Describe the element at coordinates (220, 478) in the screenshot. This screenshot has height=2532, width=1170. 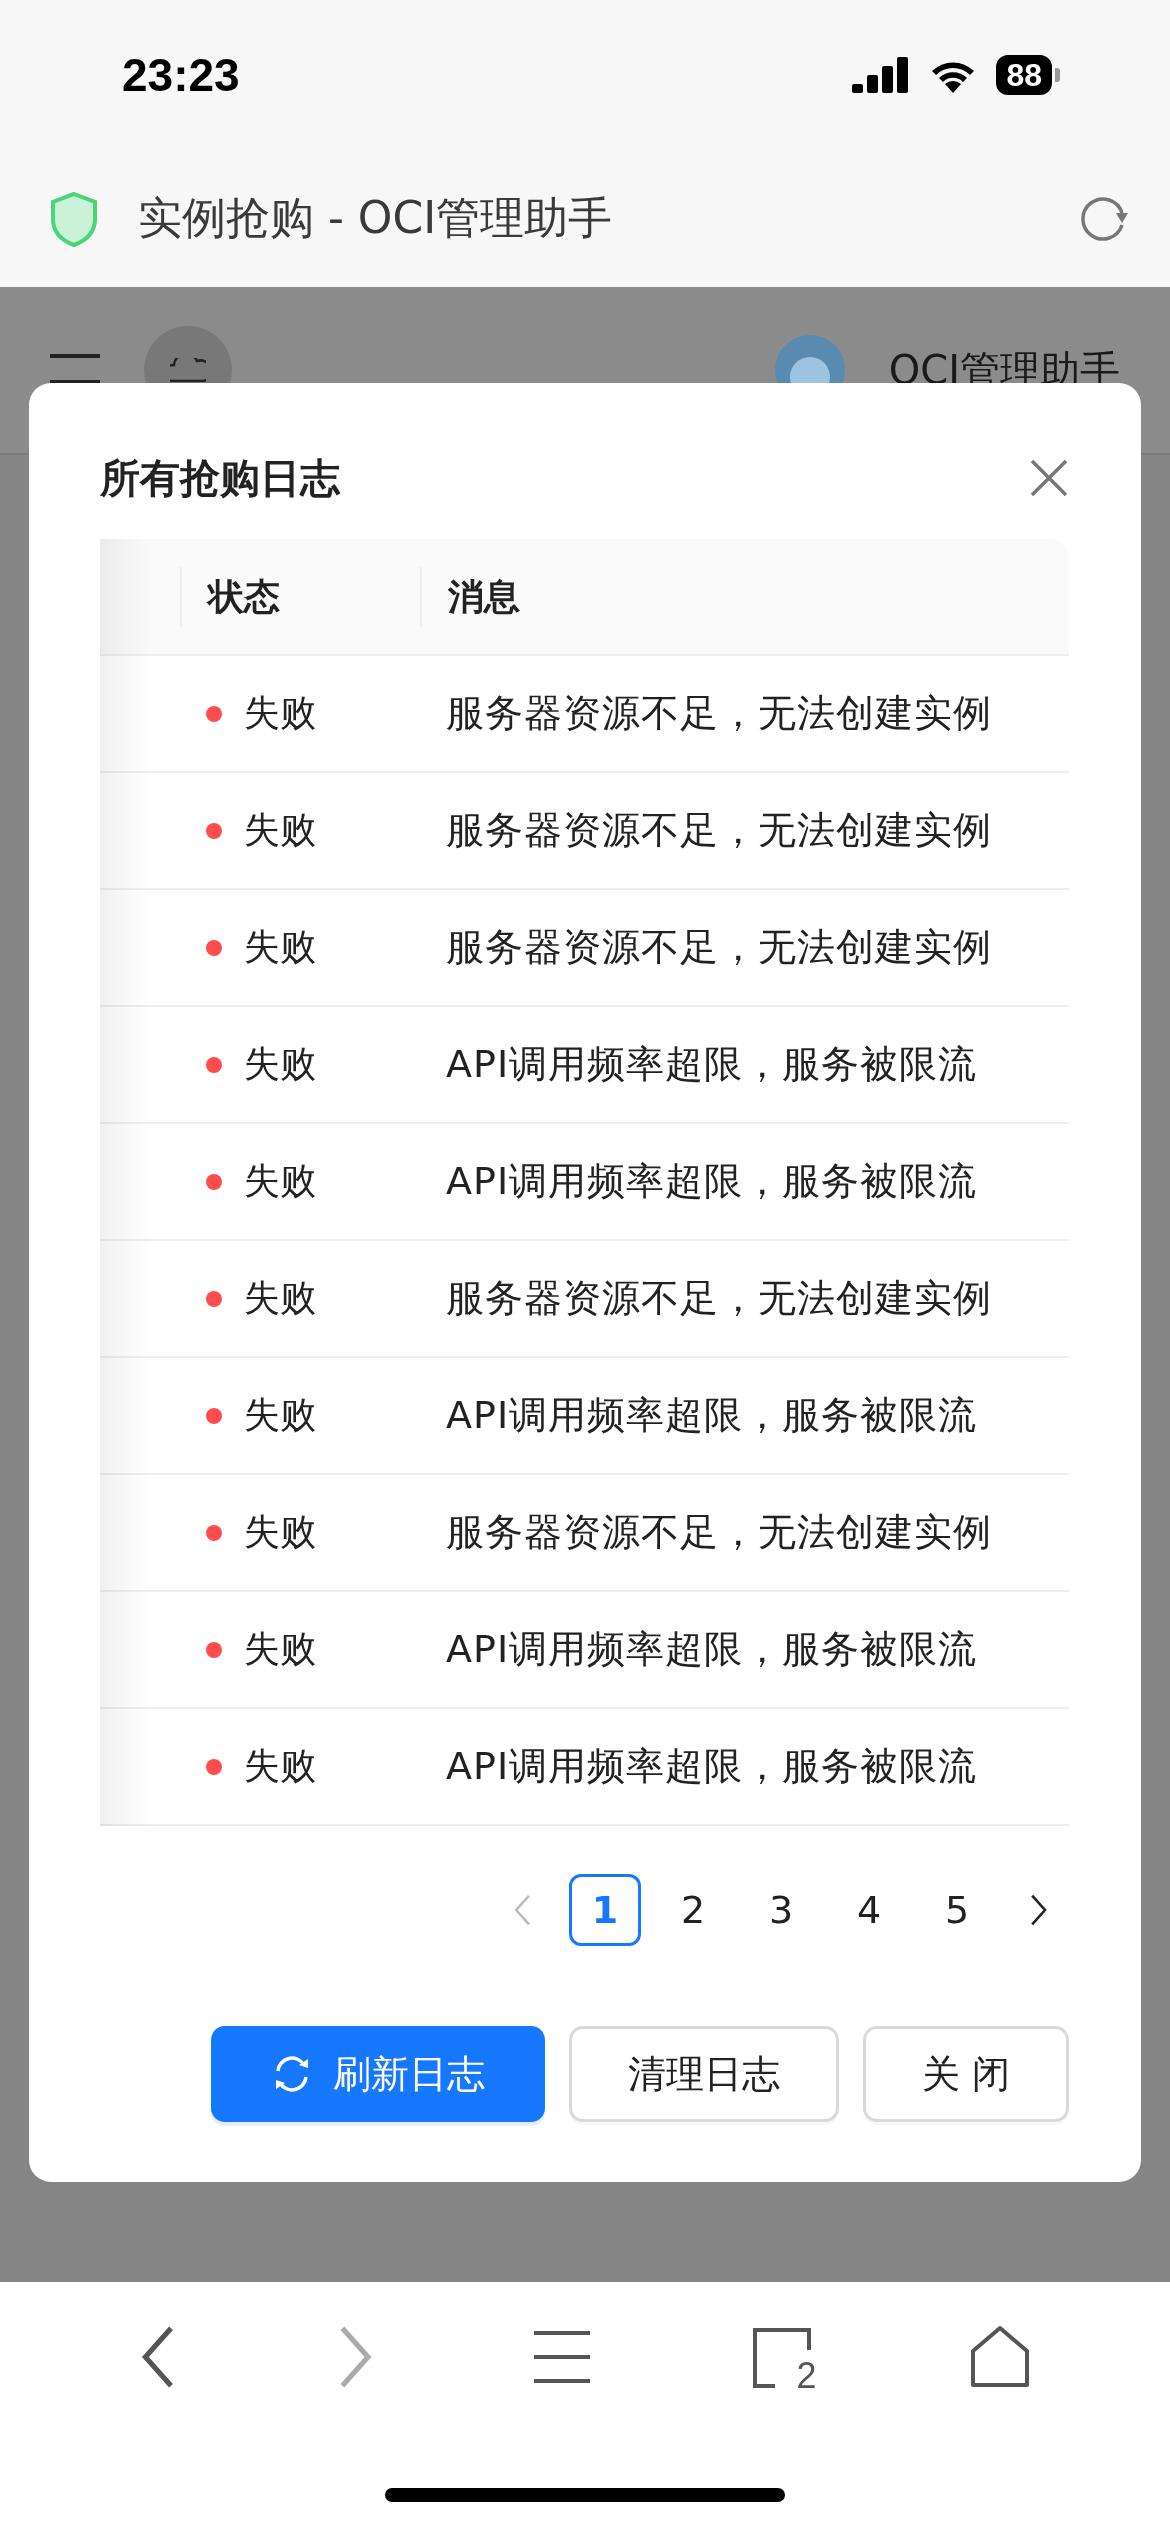
I see `dialog-title: 所有抢购日志` at that location.